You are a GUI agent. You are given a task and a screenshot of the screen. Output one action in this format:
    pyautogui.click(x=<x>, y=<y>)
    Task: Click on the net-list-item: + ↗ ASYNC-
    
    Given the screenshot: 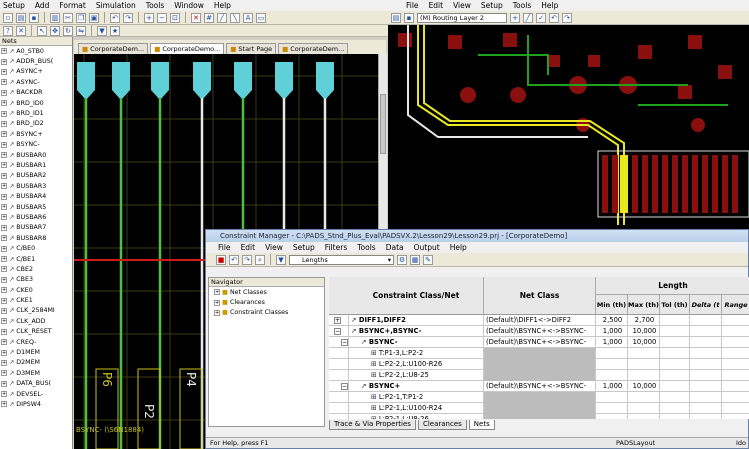 What is the action you would take?
    pyautogui.click(x=36, y=82)
    